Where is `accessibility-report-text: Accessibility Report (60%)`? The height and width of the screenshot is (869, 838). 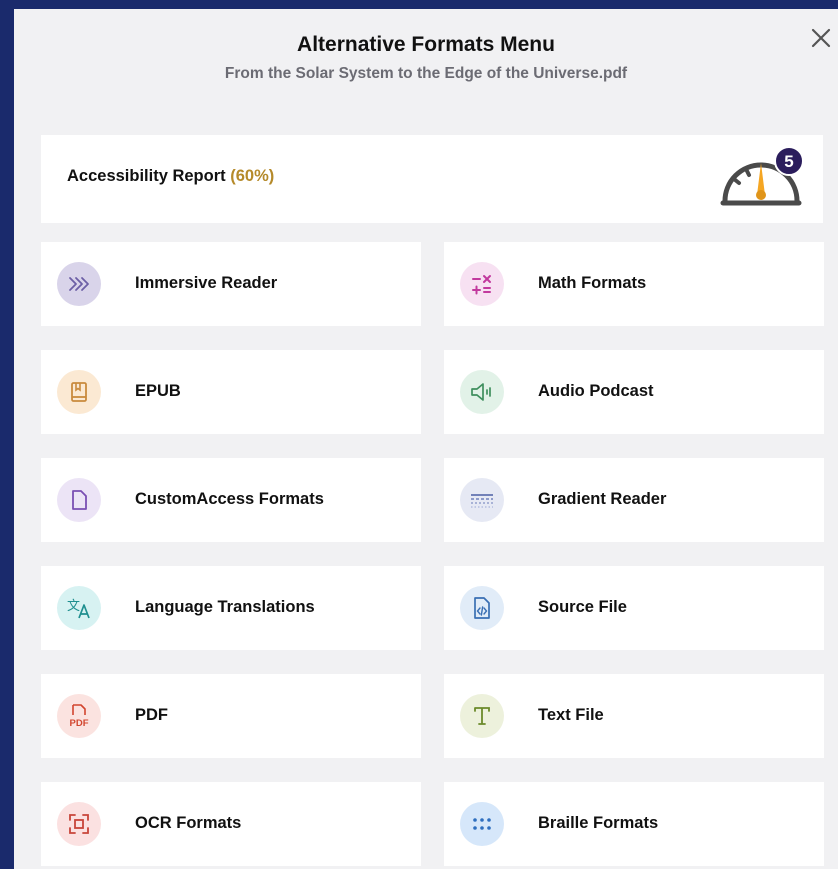 accessibility-report-text: Accessibility Report (60%) is located at coordinates (170, 176).